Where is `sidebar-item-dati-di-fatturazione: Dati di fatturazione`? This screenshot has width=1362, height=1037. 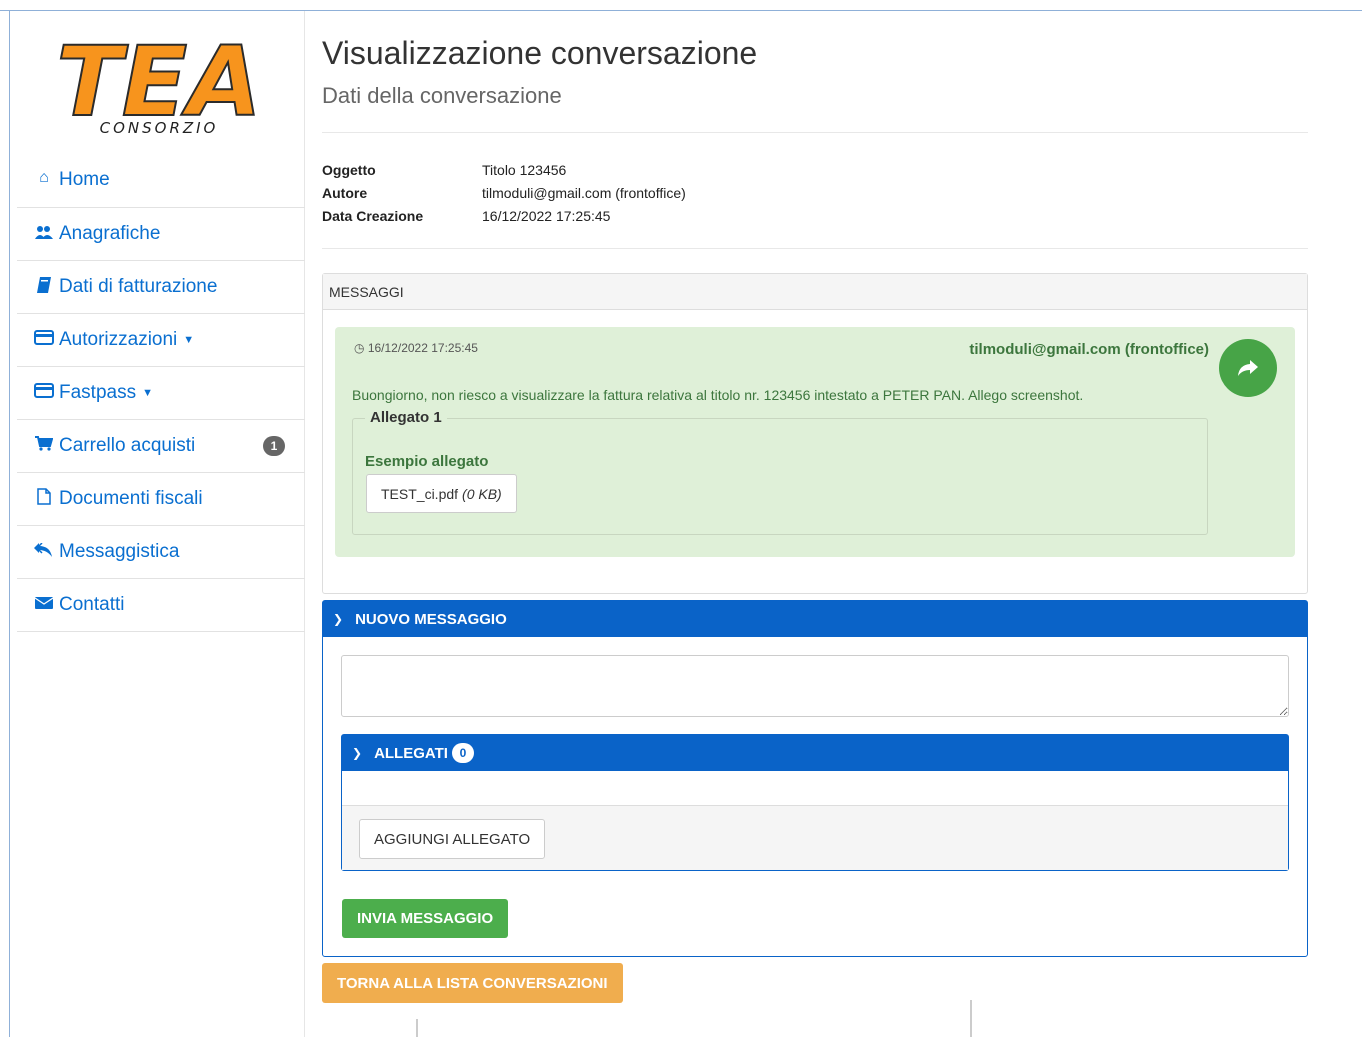
sidebar-item-dati-di-fatturazione: Dati di fatturazione is located at coordinates (161, 287).